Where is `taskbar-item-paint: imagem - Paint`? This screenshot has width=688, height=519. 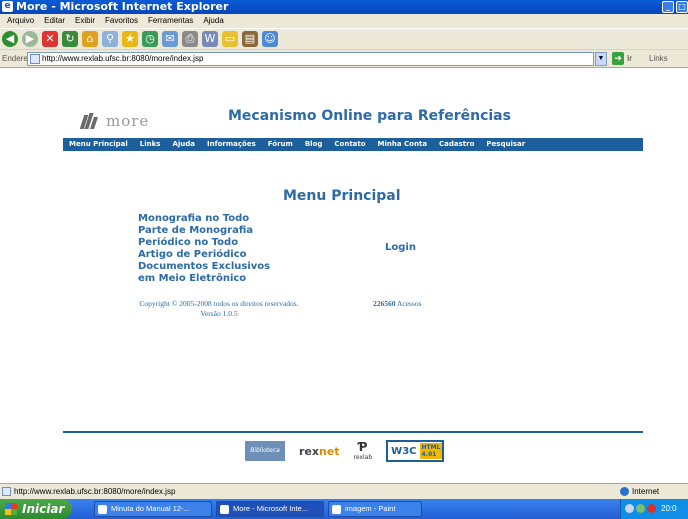 taskbar-item-paint: imagem - Paint is located at coordinates (375, 509).